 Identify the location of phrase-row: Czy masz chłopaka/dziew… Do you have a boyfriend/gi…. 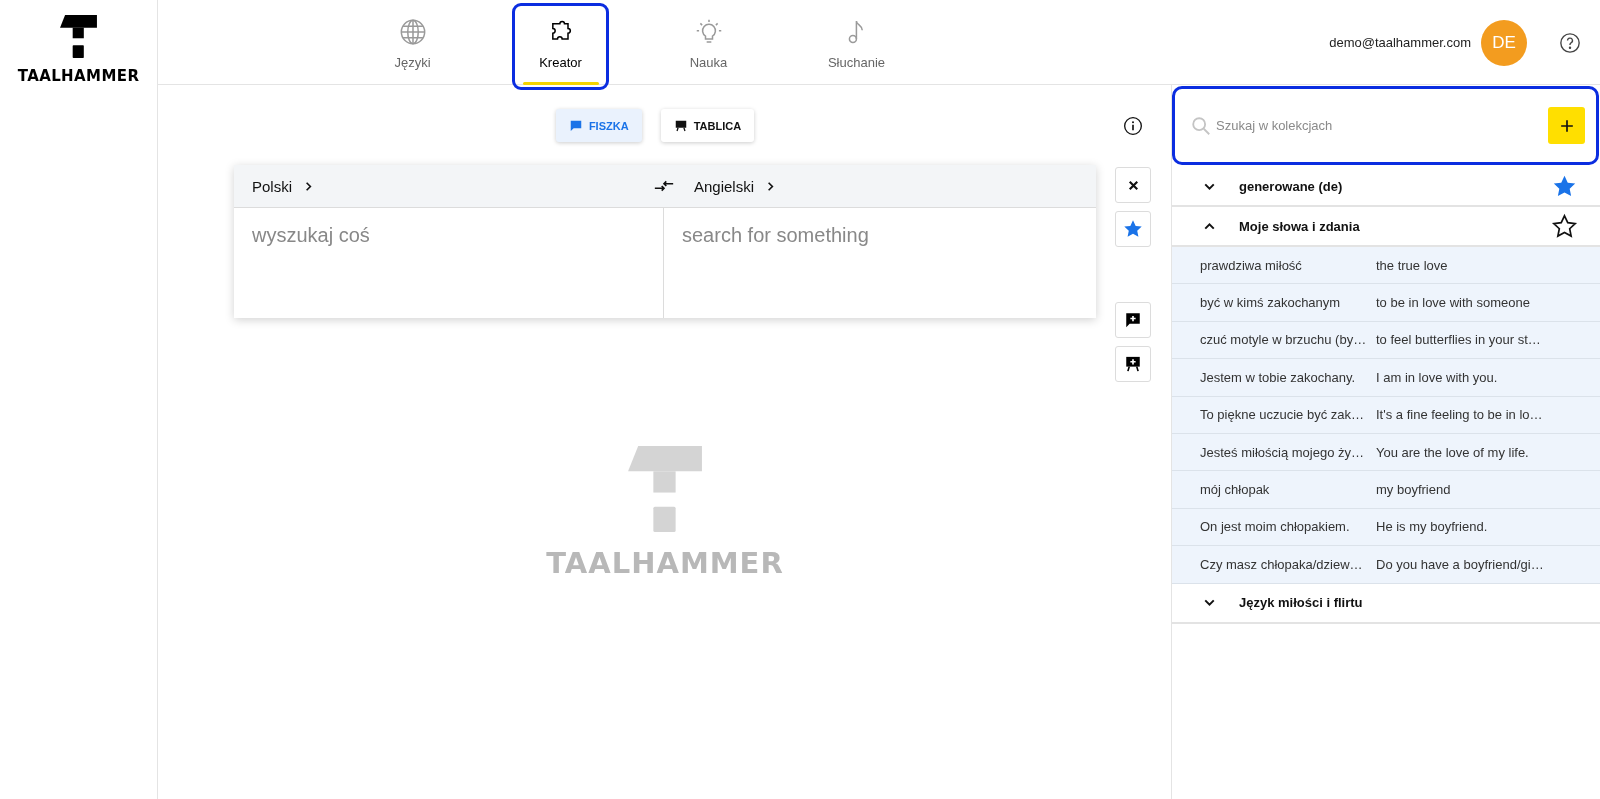
(1386, 565).